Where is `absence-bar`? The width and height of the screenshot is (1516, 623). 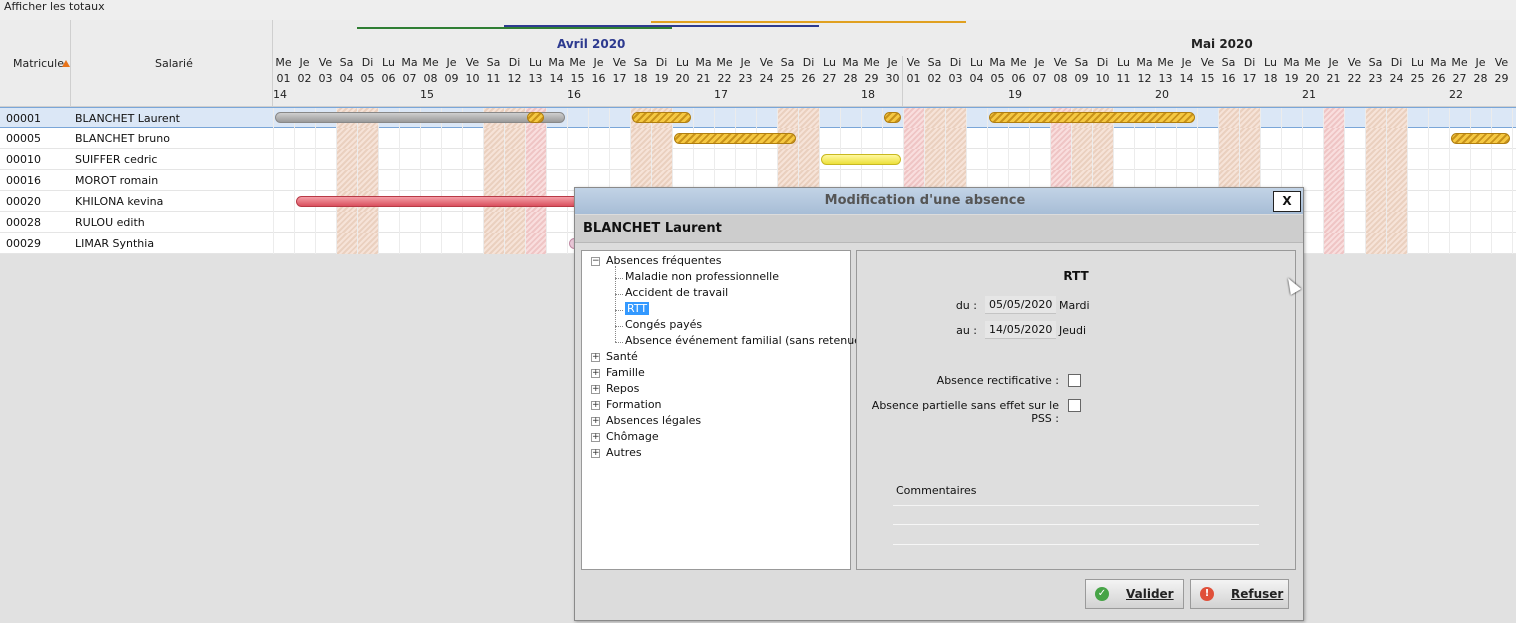 absence-bar is located at coordinates (661, 117).